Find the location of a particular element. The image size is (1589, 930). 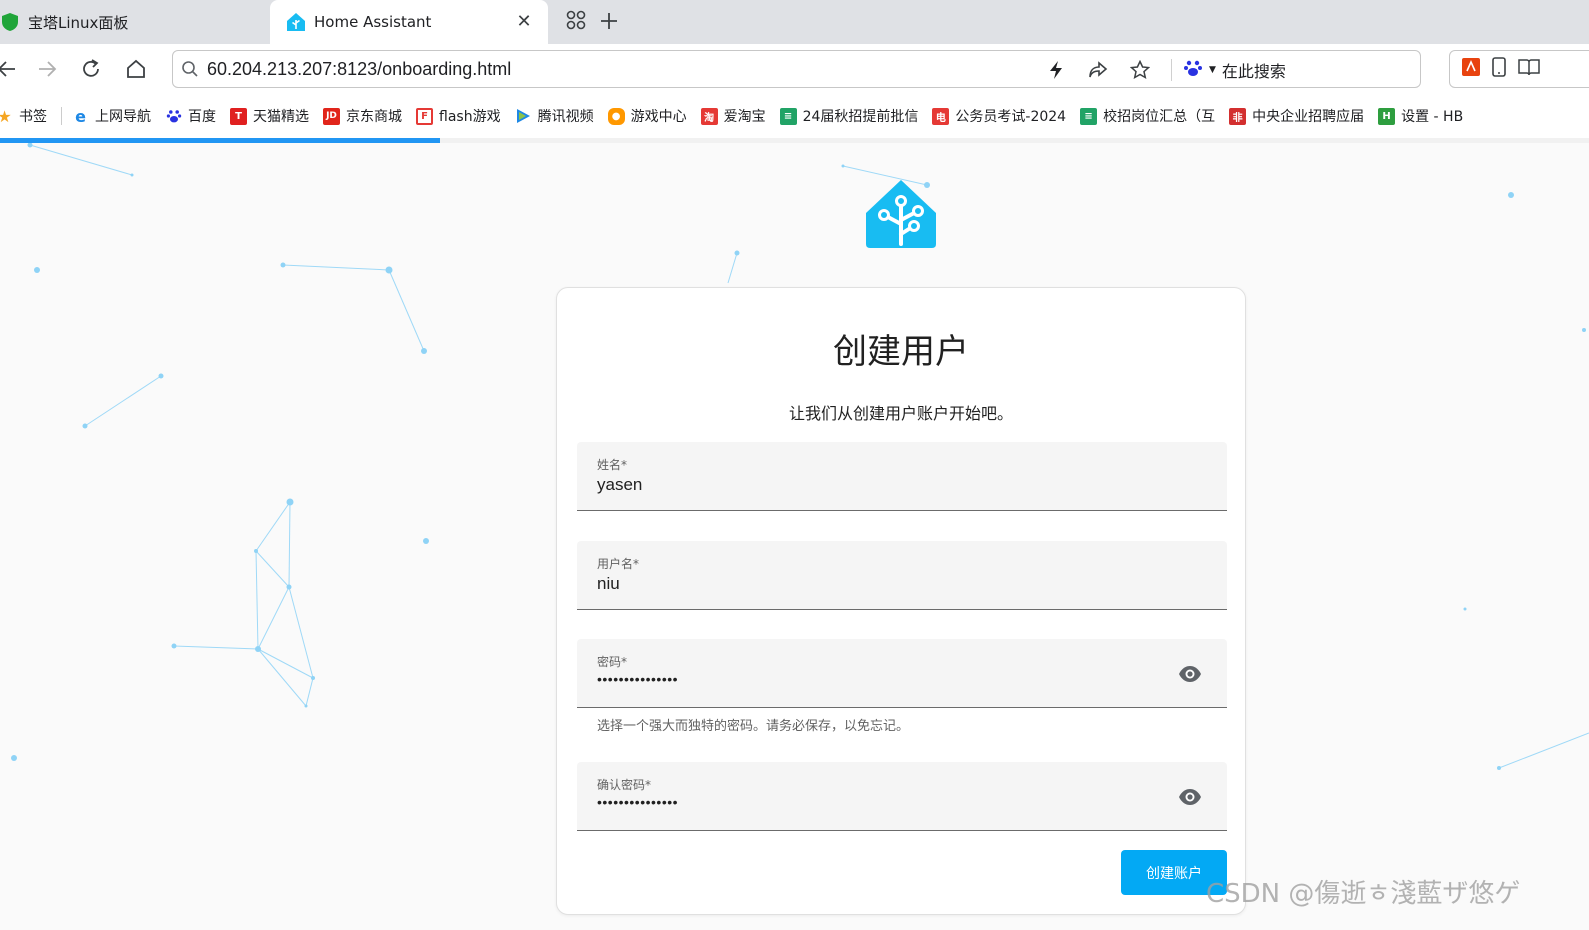

star-icon: ★ is located at coordinates (6, 116).